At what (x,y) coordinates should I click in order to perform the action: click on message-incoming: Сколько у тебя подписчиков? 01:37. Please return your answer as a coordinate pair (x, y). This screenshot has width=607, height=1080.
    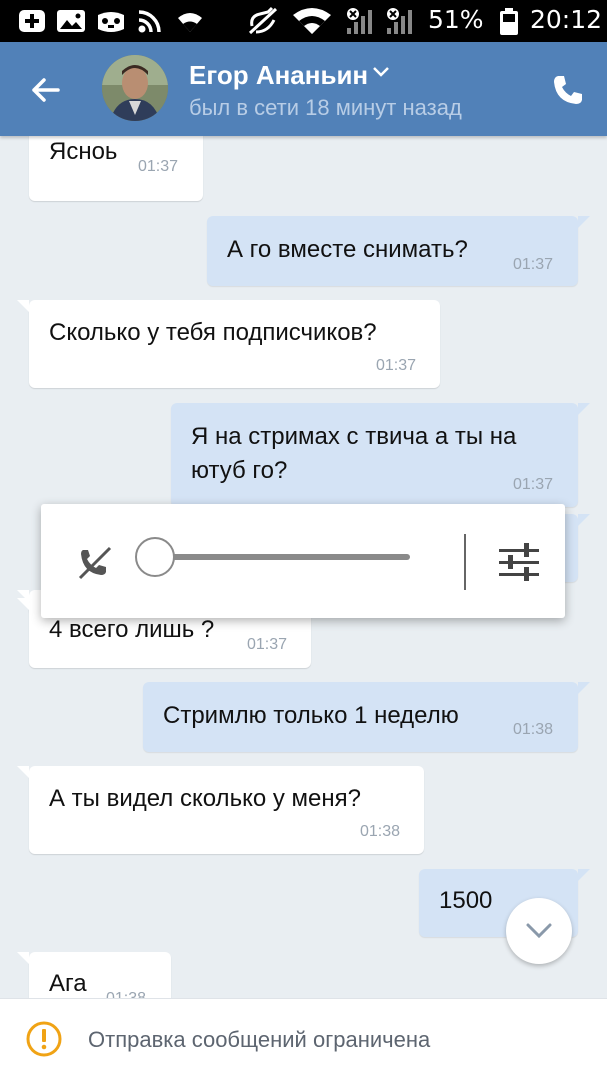
    Looking at the image, I should click on (228, 344).